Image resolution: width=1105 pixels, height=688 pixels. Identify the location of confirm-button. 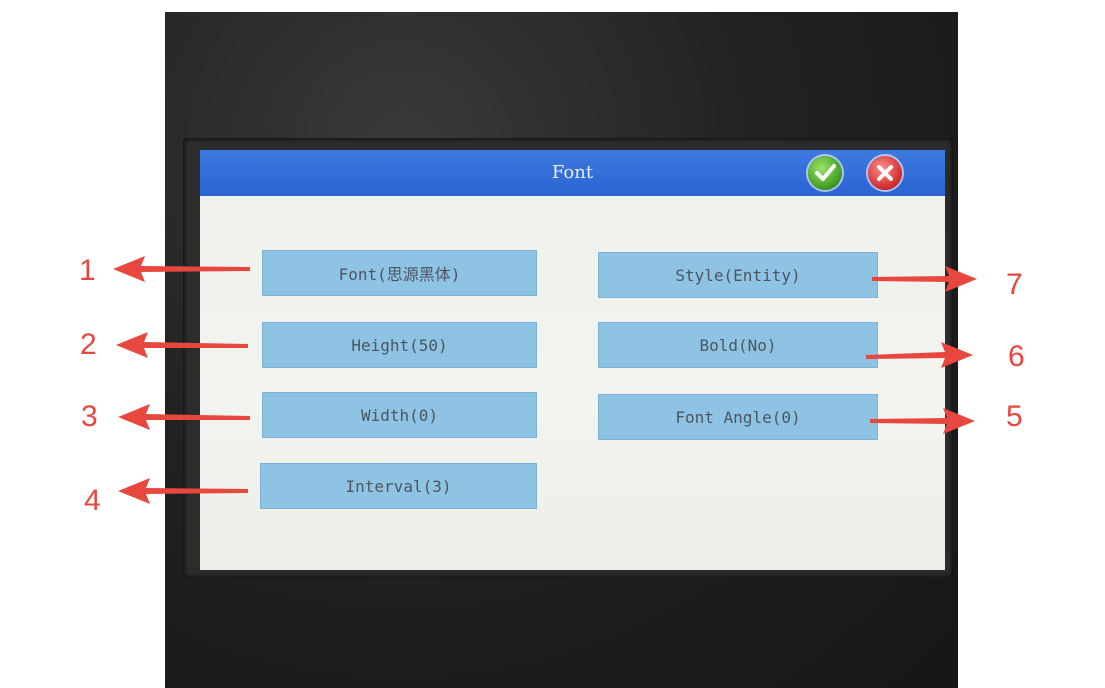
(825, 173).